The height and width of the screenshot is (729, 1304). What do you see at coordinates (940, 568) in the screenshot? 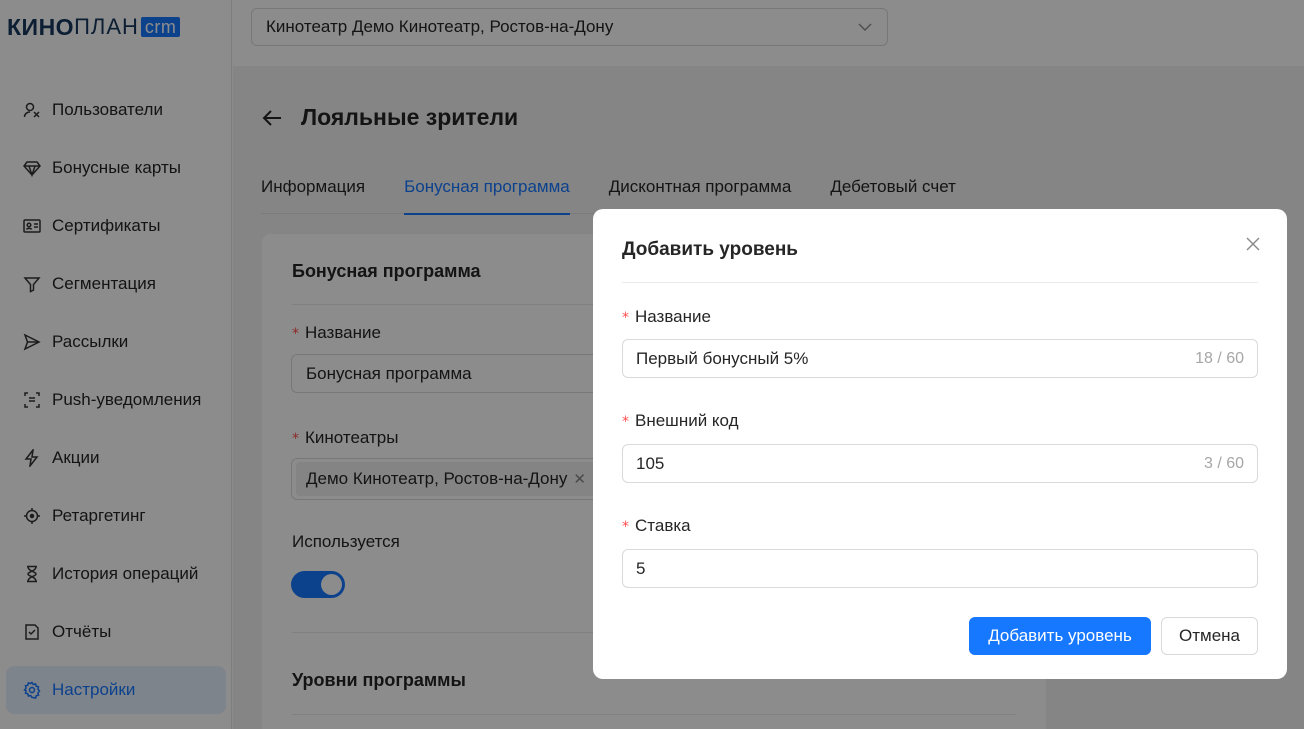
I see `rate-input: 5` at bounding box center [940, 568].